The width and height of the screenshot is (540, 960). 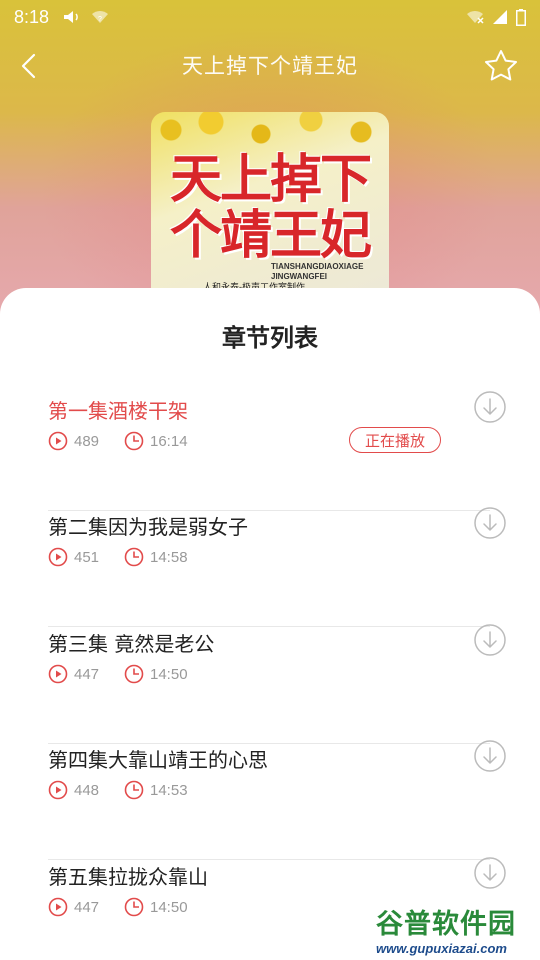 I want to click on app-header: 天上掉下个靖王妃, so click(x=270, y=65).